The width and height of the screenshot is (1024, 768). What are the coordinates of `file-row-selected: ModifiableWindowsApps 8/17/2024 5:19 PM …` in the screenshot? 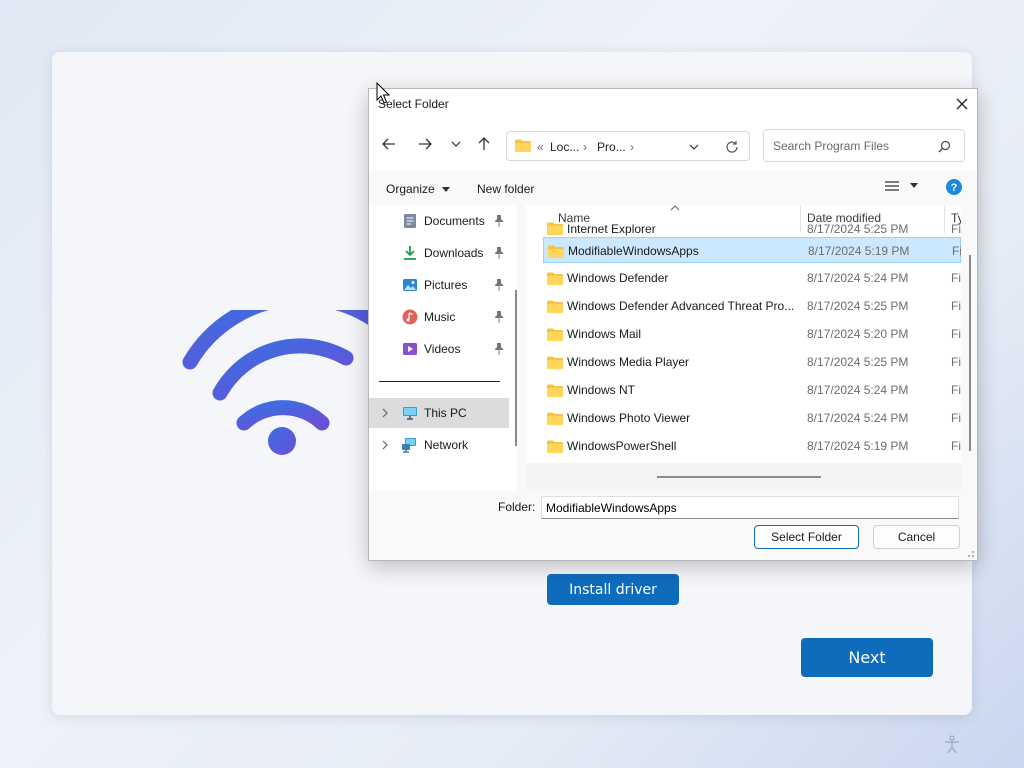 It's located at (752, 250).